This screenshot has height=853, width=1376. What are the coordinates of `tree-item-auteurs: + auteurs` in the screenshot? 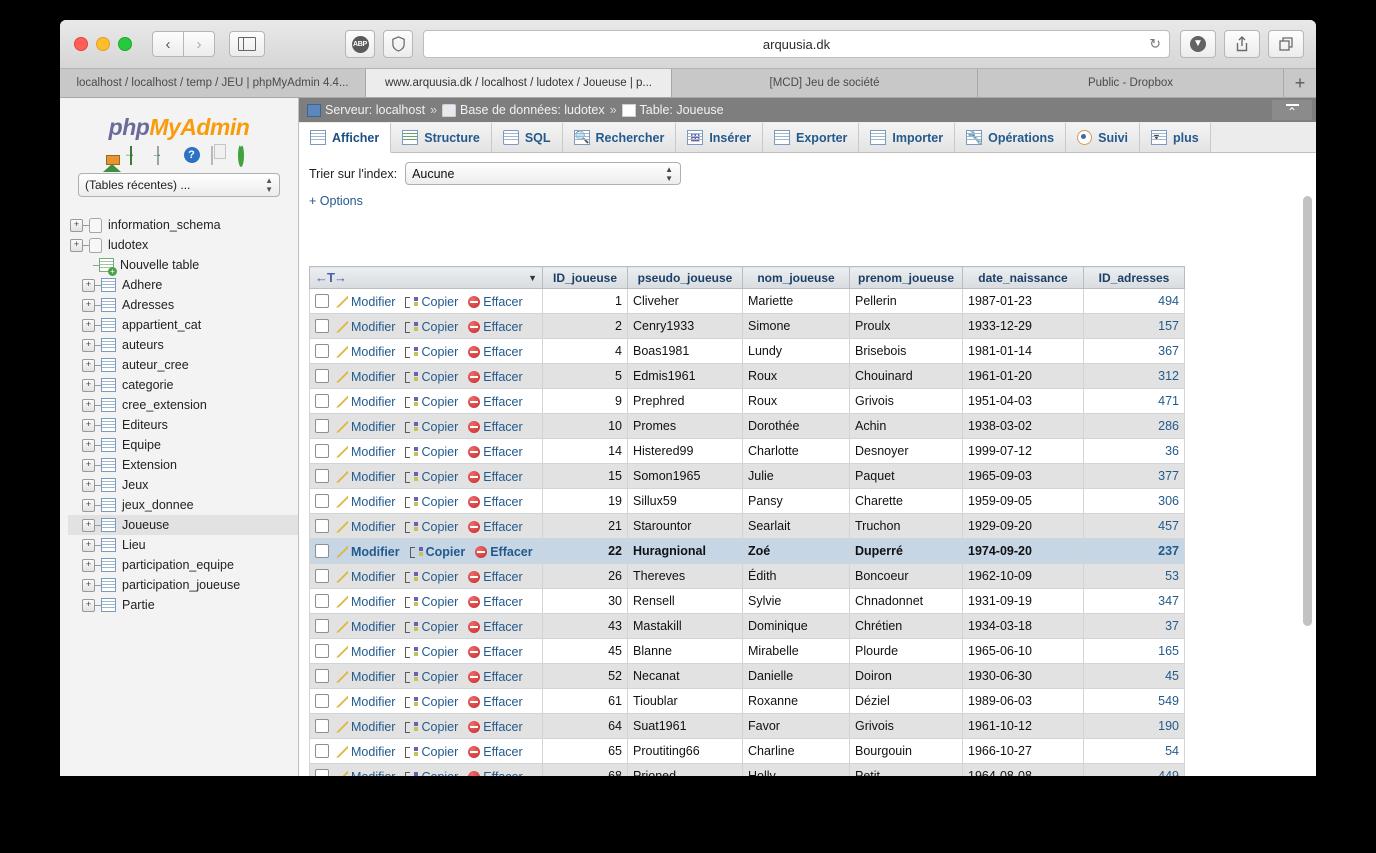 It's located at (183, 345).